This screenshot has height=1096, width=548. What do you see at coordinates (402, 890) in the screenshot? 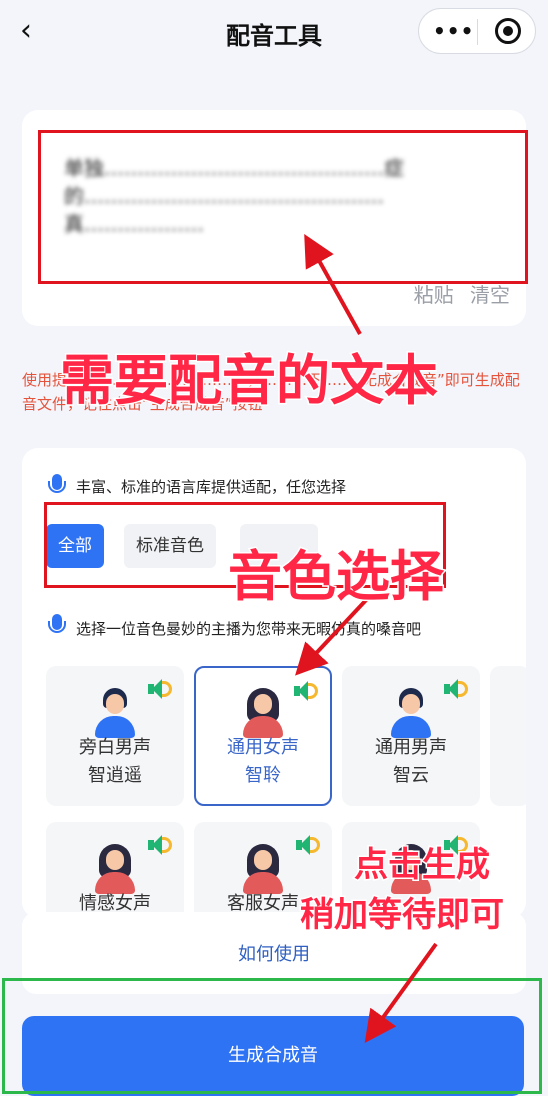
I see `annotation-wait-label: 点击生成 稍加等待即可` at bounding box center [402, 890].